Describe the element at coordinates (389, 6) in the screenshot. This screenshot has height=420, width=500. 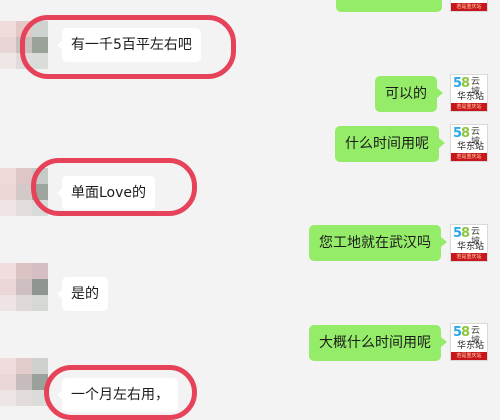
I see `message-bubble-sent` at that location.